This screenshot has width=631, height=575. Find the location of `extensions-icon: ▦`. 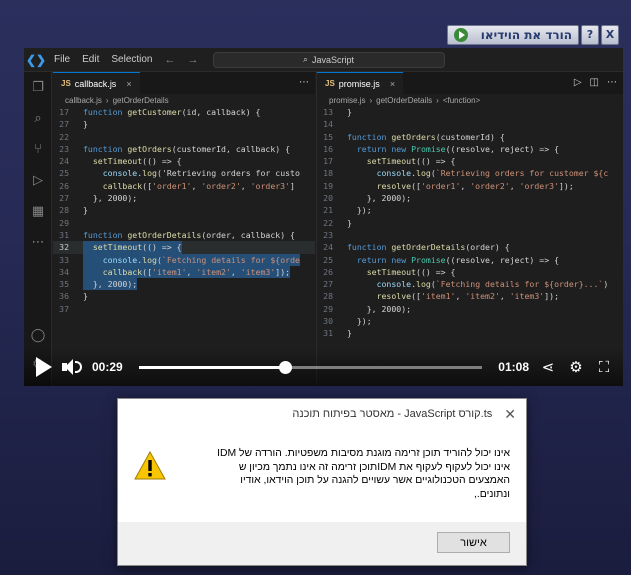

extensions-icon: ▦ is located at coordinates (38, 211).